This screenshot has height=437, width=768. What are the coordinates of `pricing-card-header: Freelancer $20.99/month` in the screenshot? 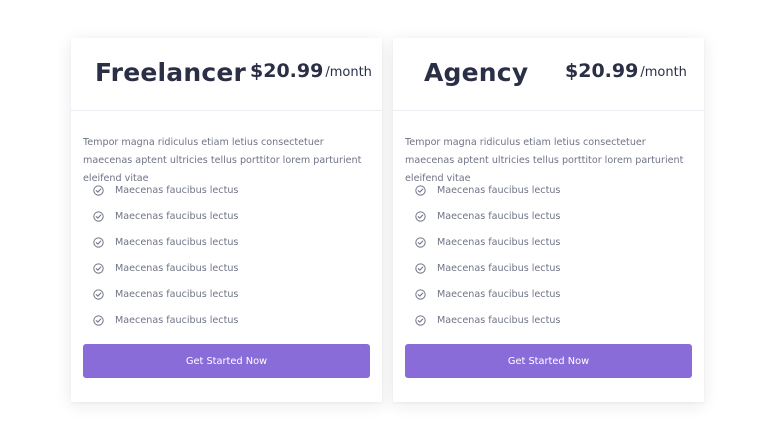 It's located at (226, 74).